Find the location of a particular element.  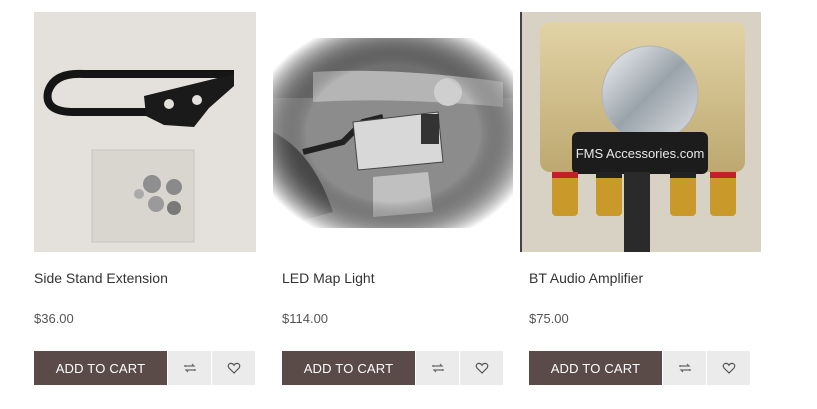

product-price: $75.00 is located at coordinates (549, 318).